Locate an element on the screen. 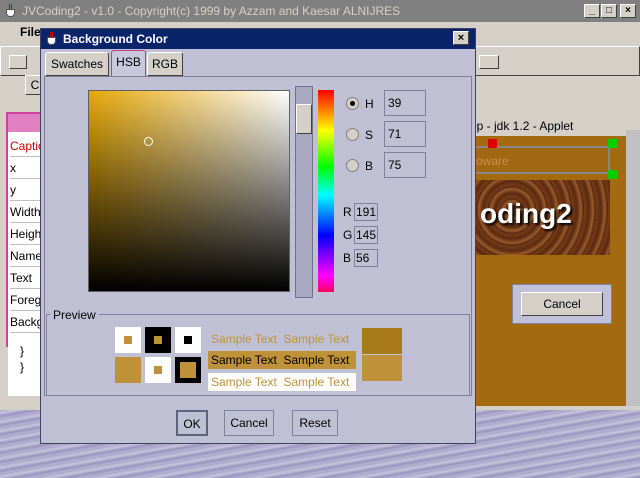 The width and height of the screenshot is (640, 478). applet-banner-text: oding2 is located at coordinates (526, 213).